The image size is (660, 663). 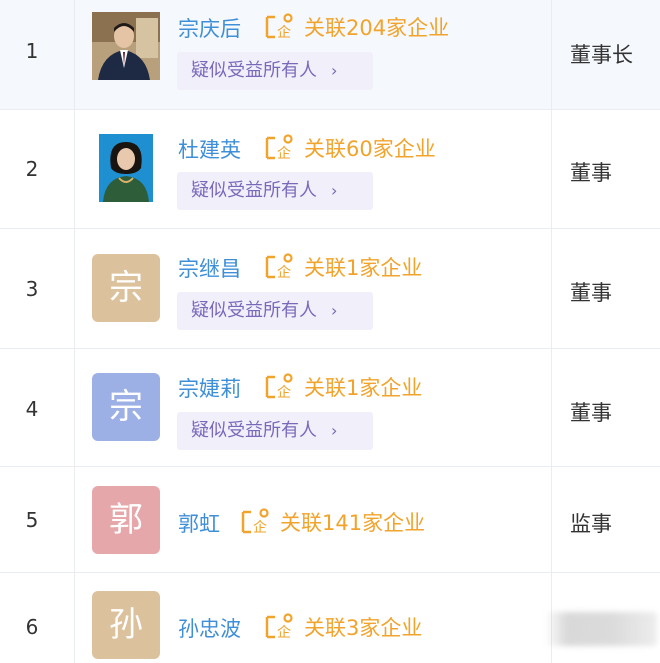 What do you see at coordinates (209, 628) in the screenshot?
I see `person-name-link: 孙忠波` at bounding box center [209, 628].